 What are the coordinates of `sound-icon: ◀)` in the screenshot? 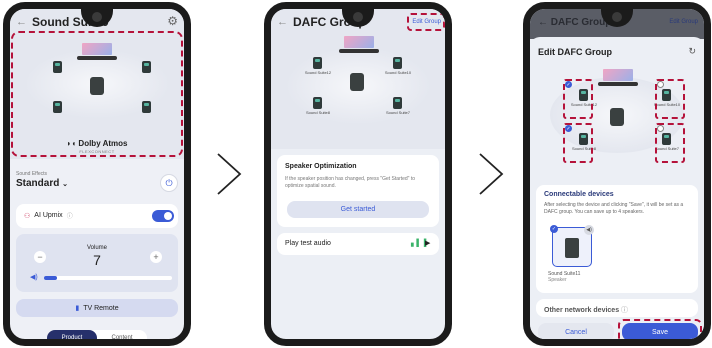 It's located at (589, 230).